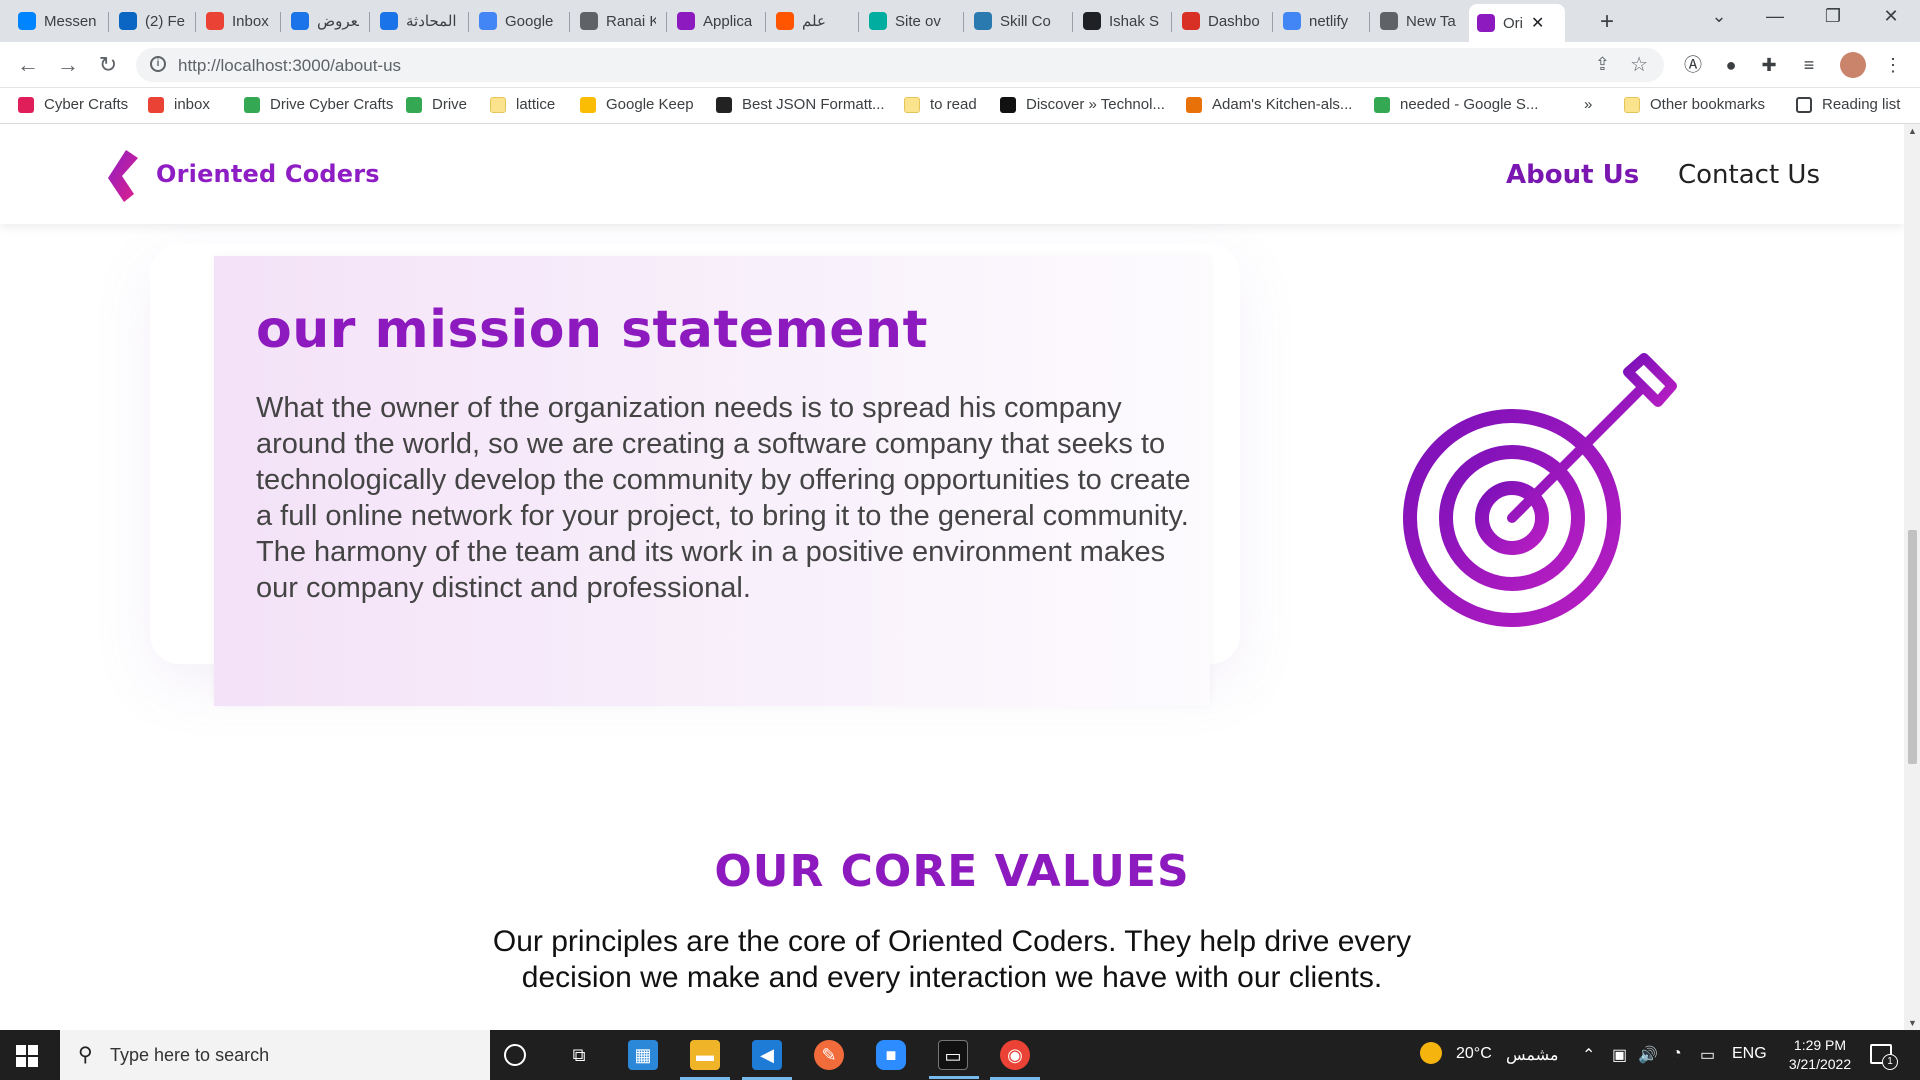  What do you see at coordinates (522, 104) in the screenshot?
I see `bookmark-item: lattice` at bounding box center [522, 104].